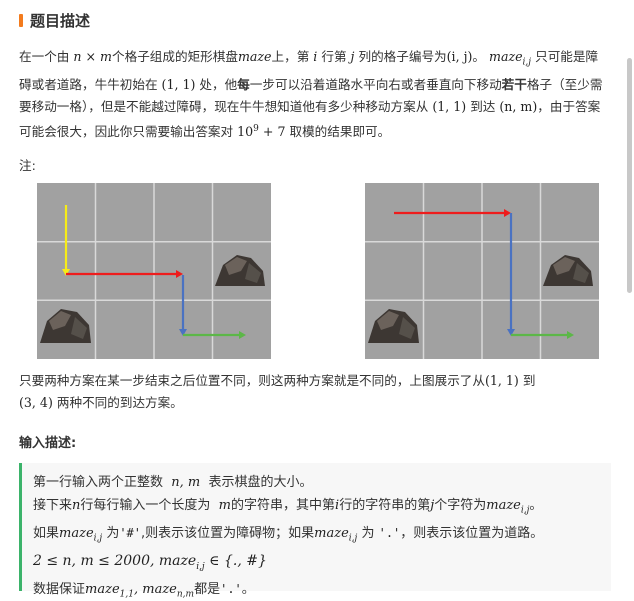 This screenshot has height=601, width=634. I want to click on note-label: 注:, so click(27, 165).